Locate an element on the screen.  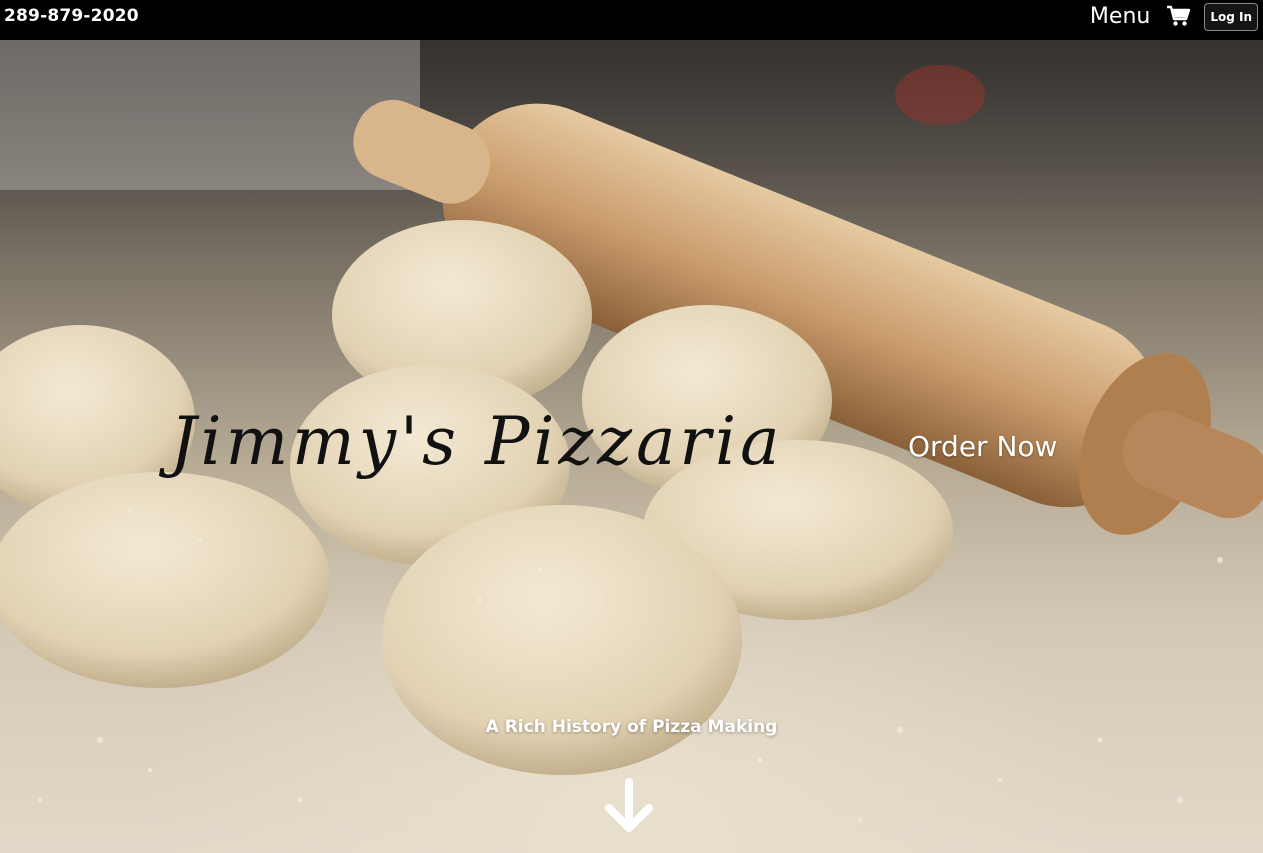
nav-right: Menu Log In is located at coordinates (1174, 16).